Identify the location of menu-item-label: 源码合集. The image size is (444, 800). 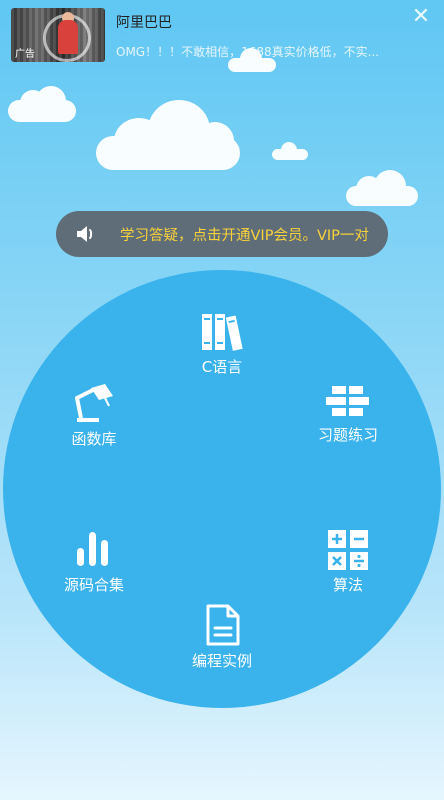
(93, 585).